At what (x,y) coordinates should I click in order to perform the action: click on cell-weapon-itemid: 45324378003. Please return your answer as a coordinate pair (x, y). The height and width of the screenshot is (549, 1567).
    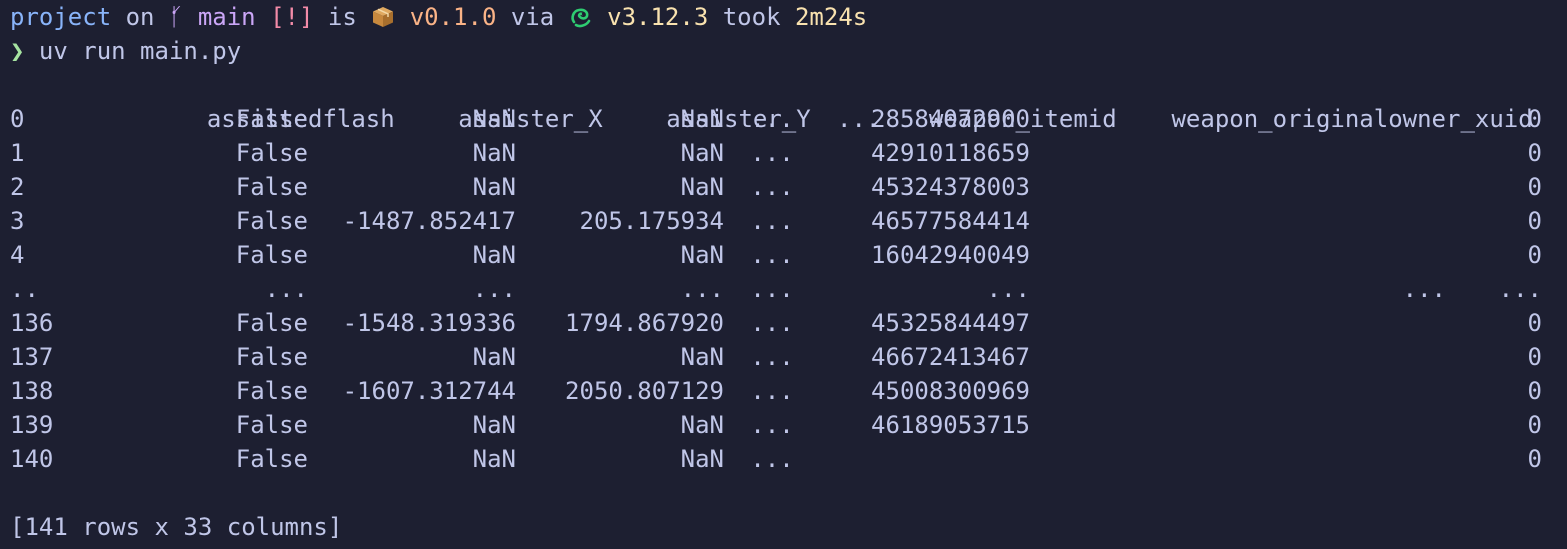
    Looking at the image, I should click on (950, 187).